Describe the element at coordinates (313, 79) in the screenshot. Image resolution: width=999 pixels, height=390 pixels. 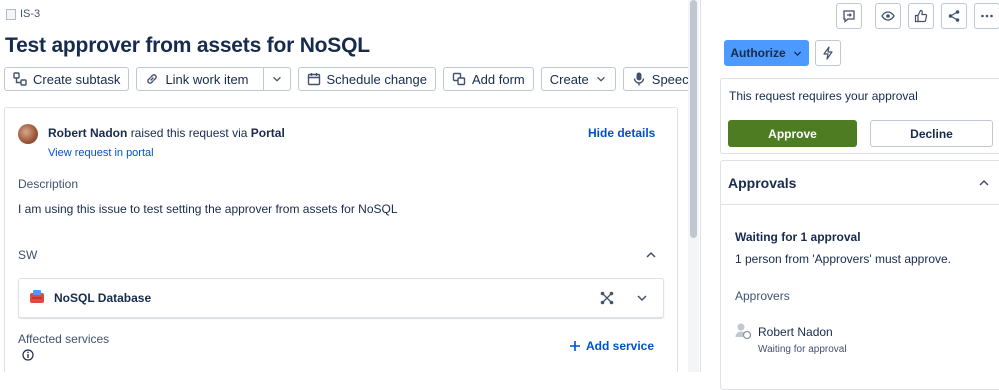
I see `calendar-icon` at that location.